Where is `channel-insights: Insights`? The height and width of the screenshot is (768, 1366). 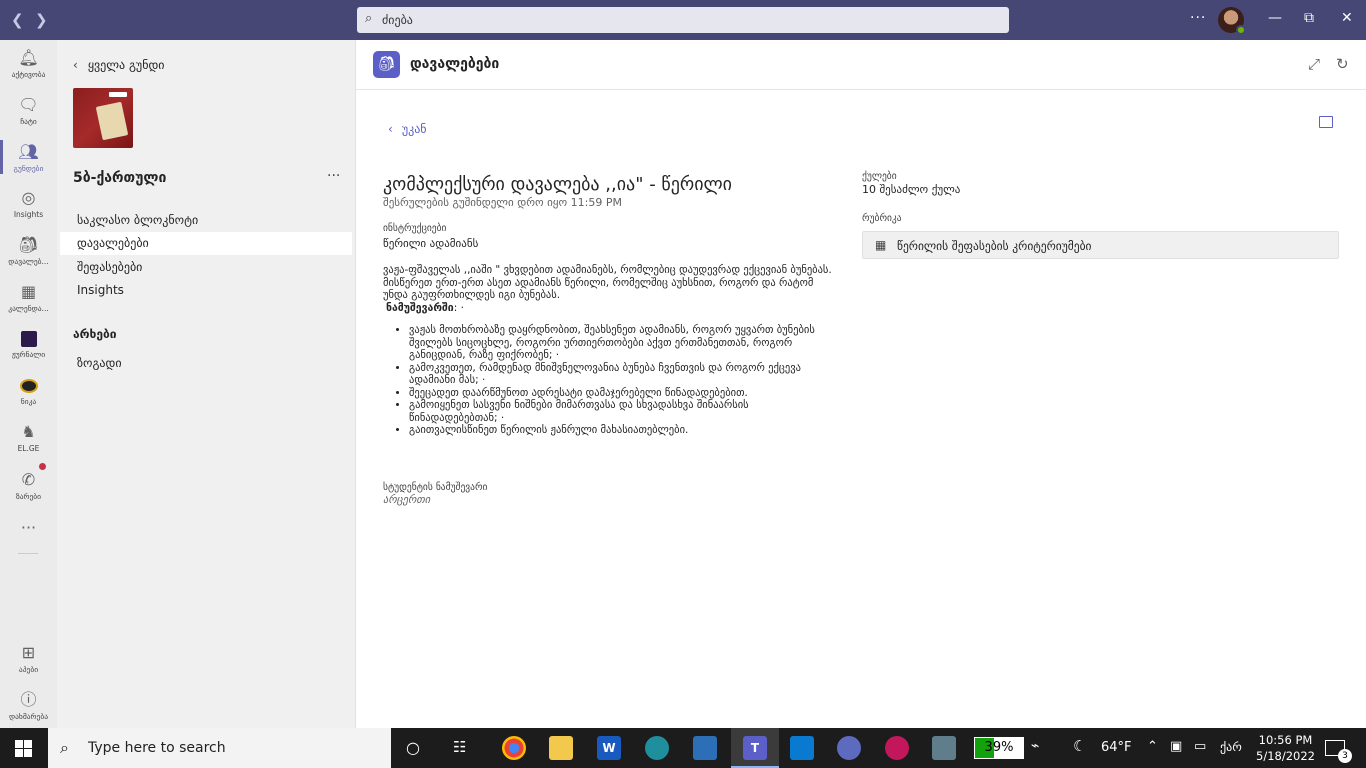 channel-insights: Insights is located at coordinates (206, 290).